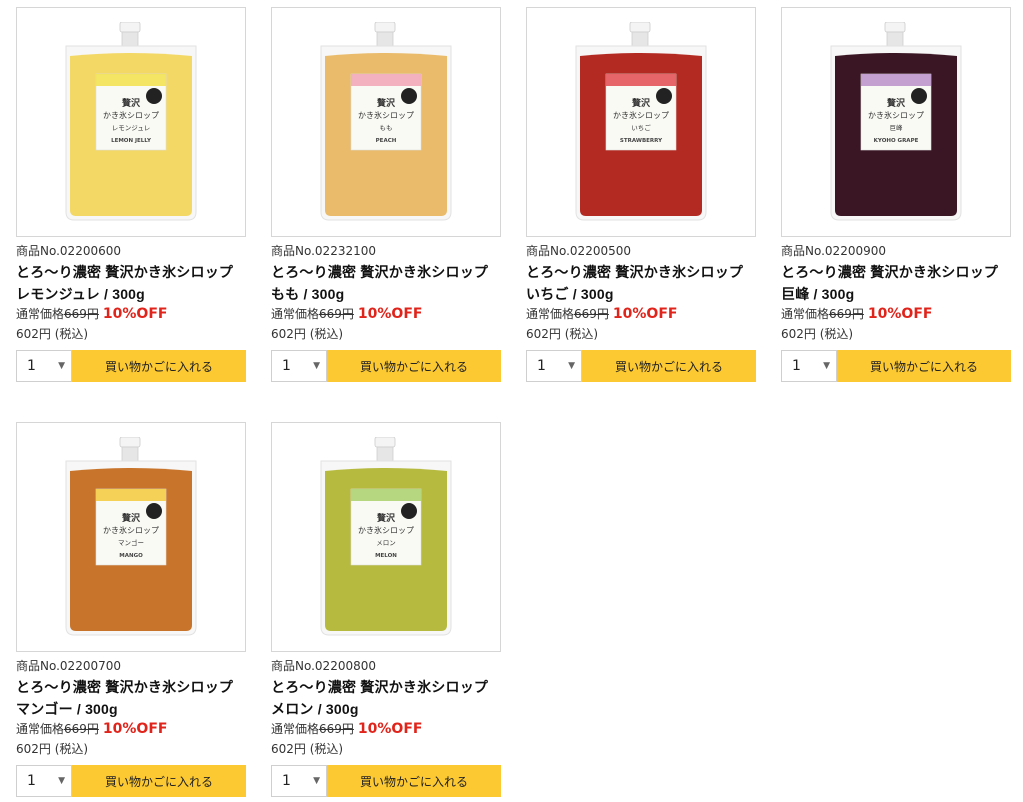 Image resolution: width=1023 pixels, height=802 pixels. Describe the element at coordinates (386, 543) in the screenshot. I see `svg-text: メロン` at that location.